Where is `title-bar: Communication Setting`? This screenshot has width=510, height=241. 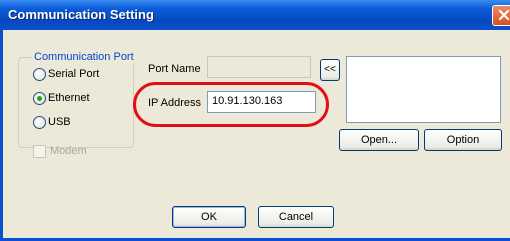 title-bar: Communication Setting is located at coordinates (255, 15).